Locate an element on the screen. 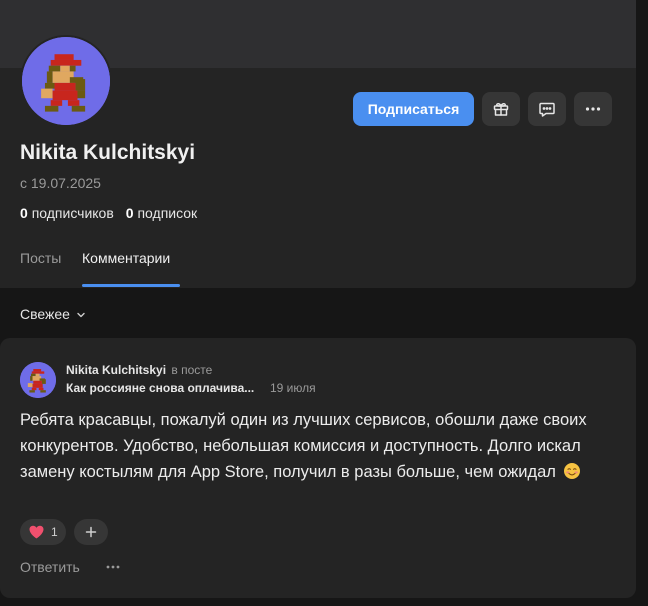  following-label: подписок is located at coordinates (167, 213).